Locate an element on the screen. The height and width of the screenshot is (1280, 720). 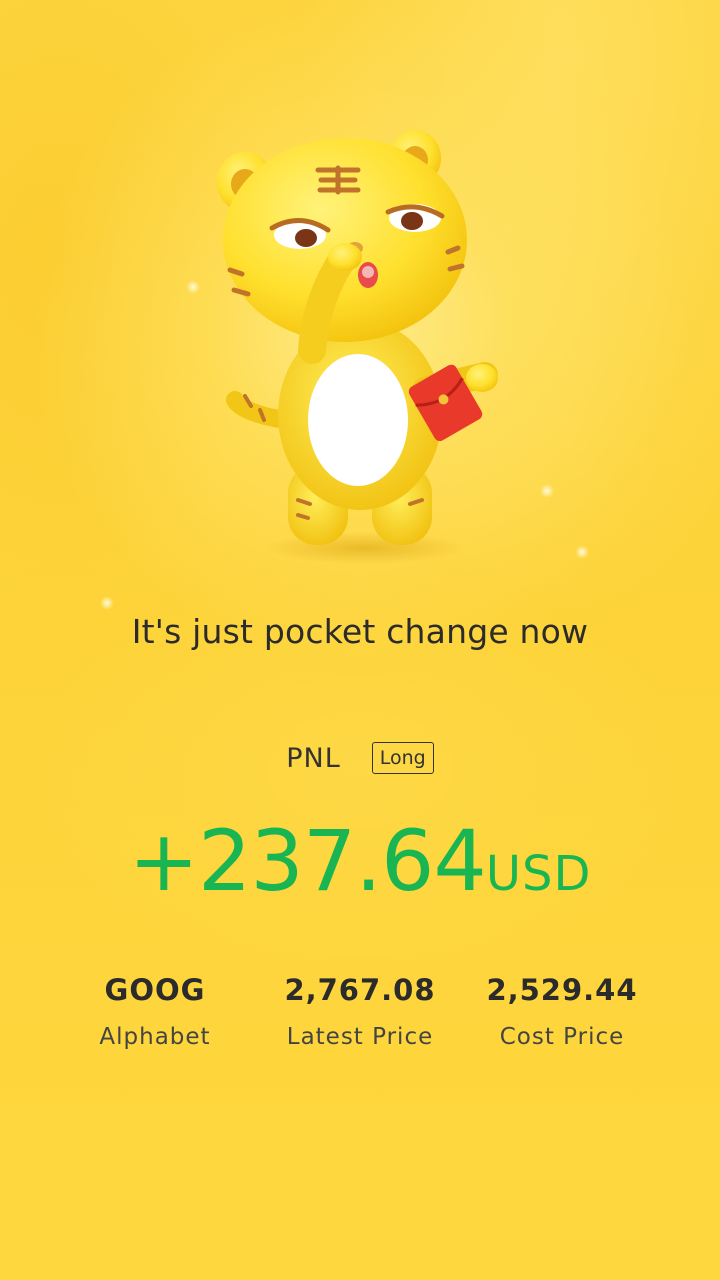
cost-price-stat: 2,529.44 Cost Price is located at coordinates (562, 1010).